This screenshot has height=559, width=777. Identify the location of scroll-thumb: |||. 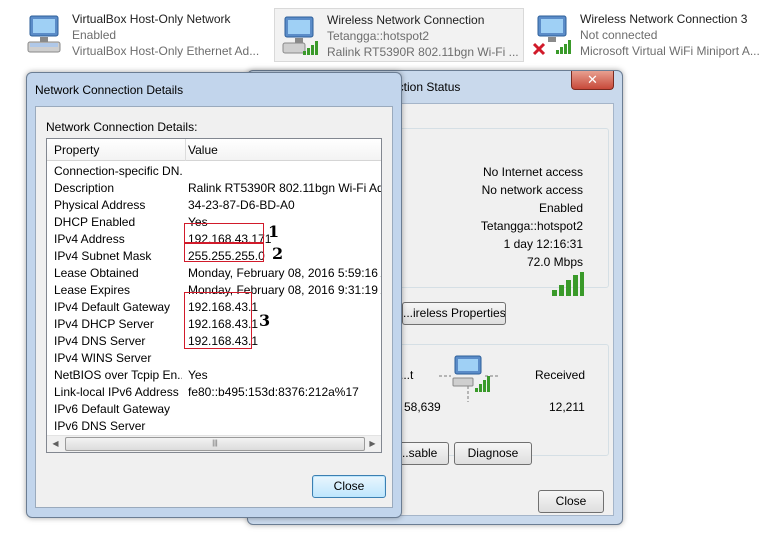
(215, 444).